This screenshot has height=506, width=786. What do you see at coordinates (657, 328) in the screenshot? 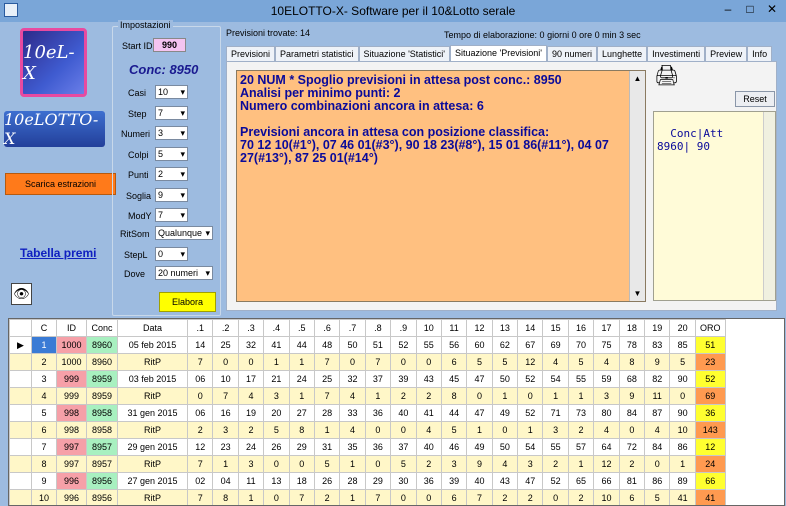
I see `column-header: 19` at bounding box center [657, 328].